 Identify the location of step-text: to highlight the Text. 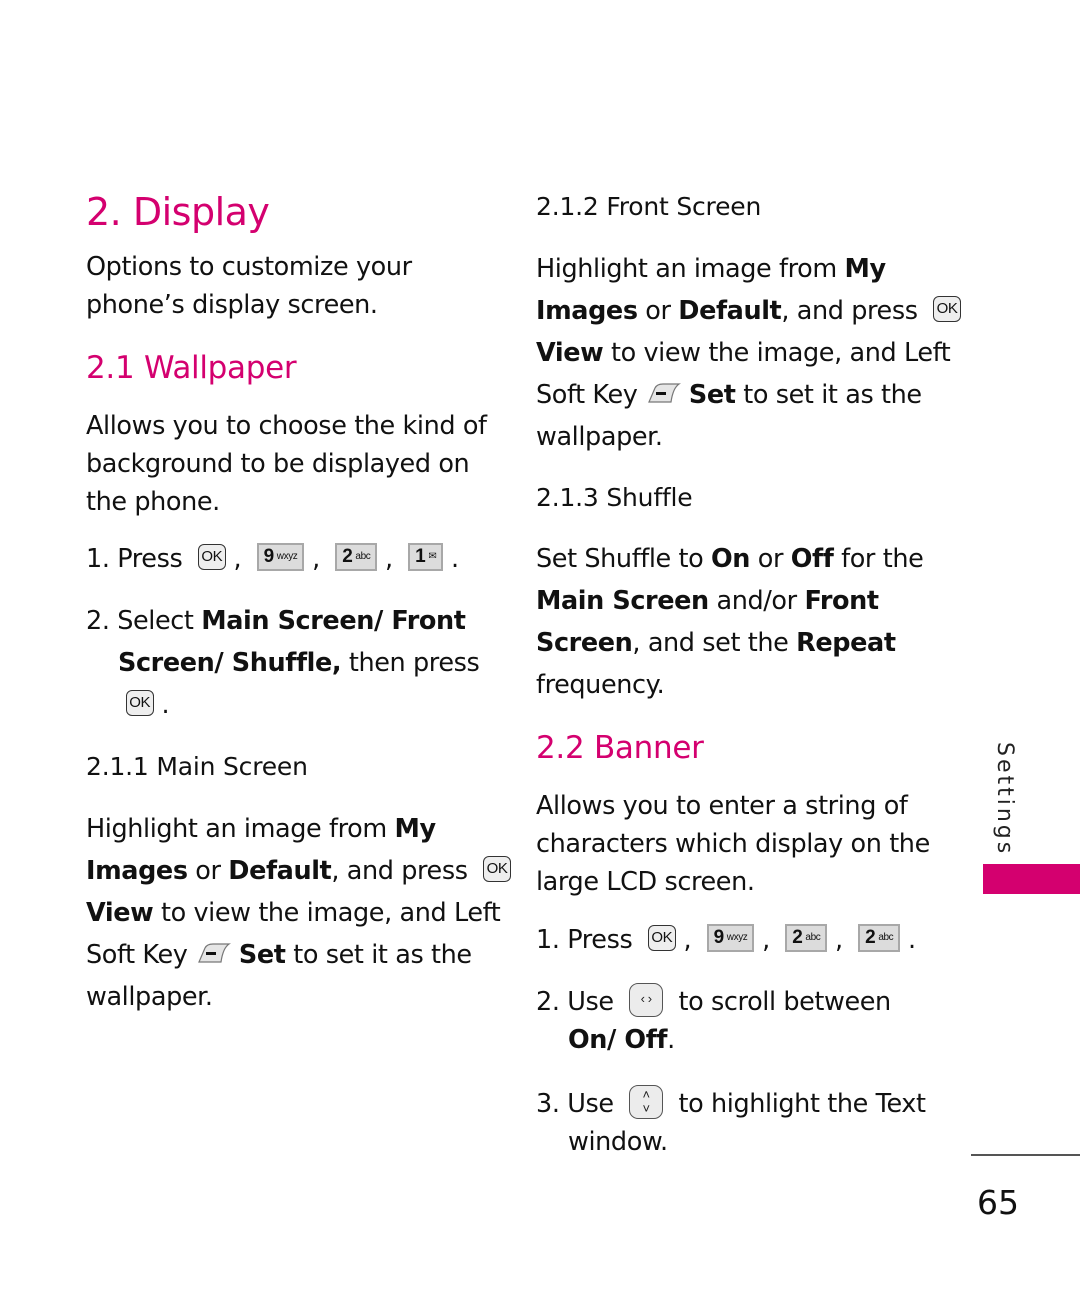
(802, 1104).